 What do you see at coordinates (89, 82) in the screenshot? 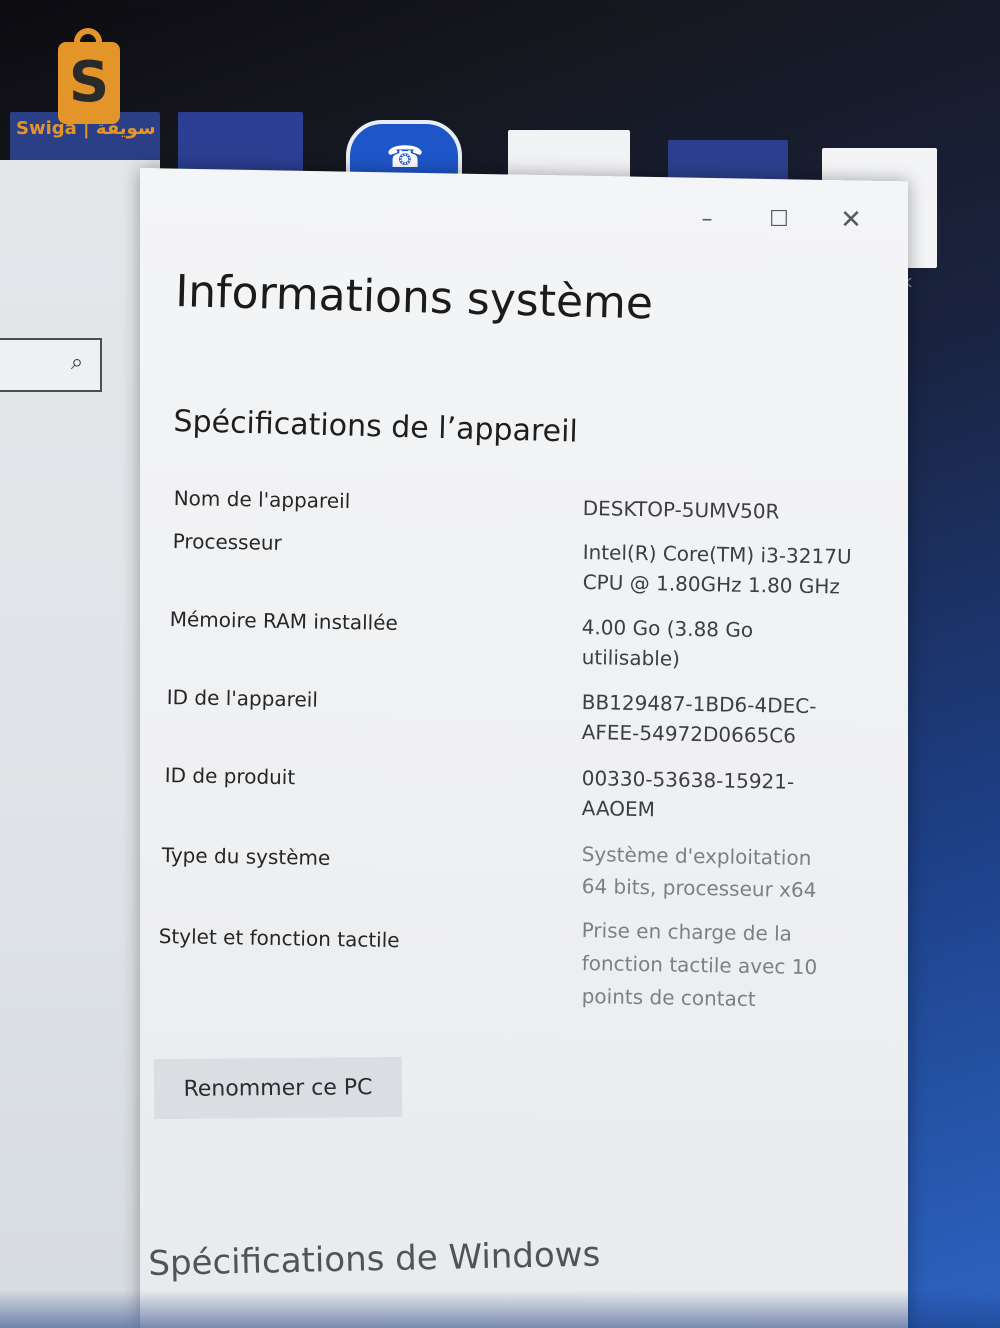
I see `logo-mark: S` at bounding box center [89, 82].